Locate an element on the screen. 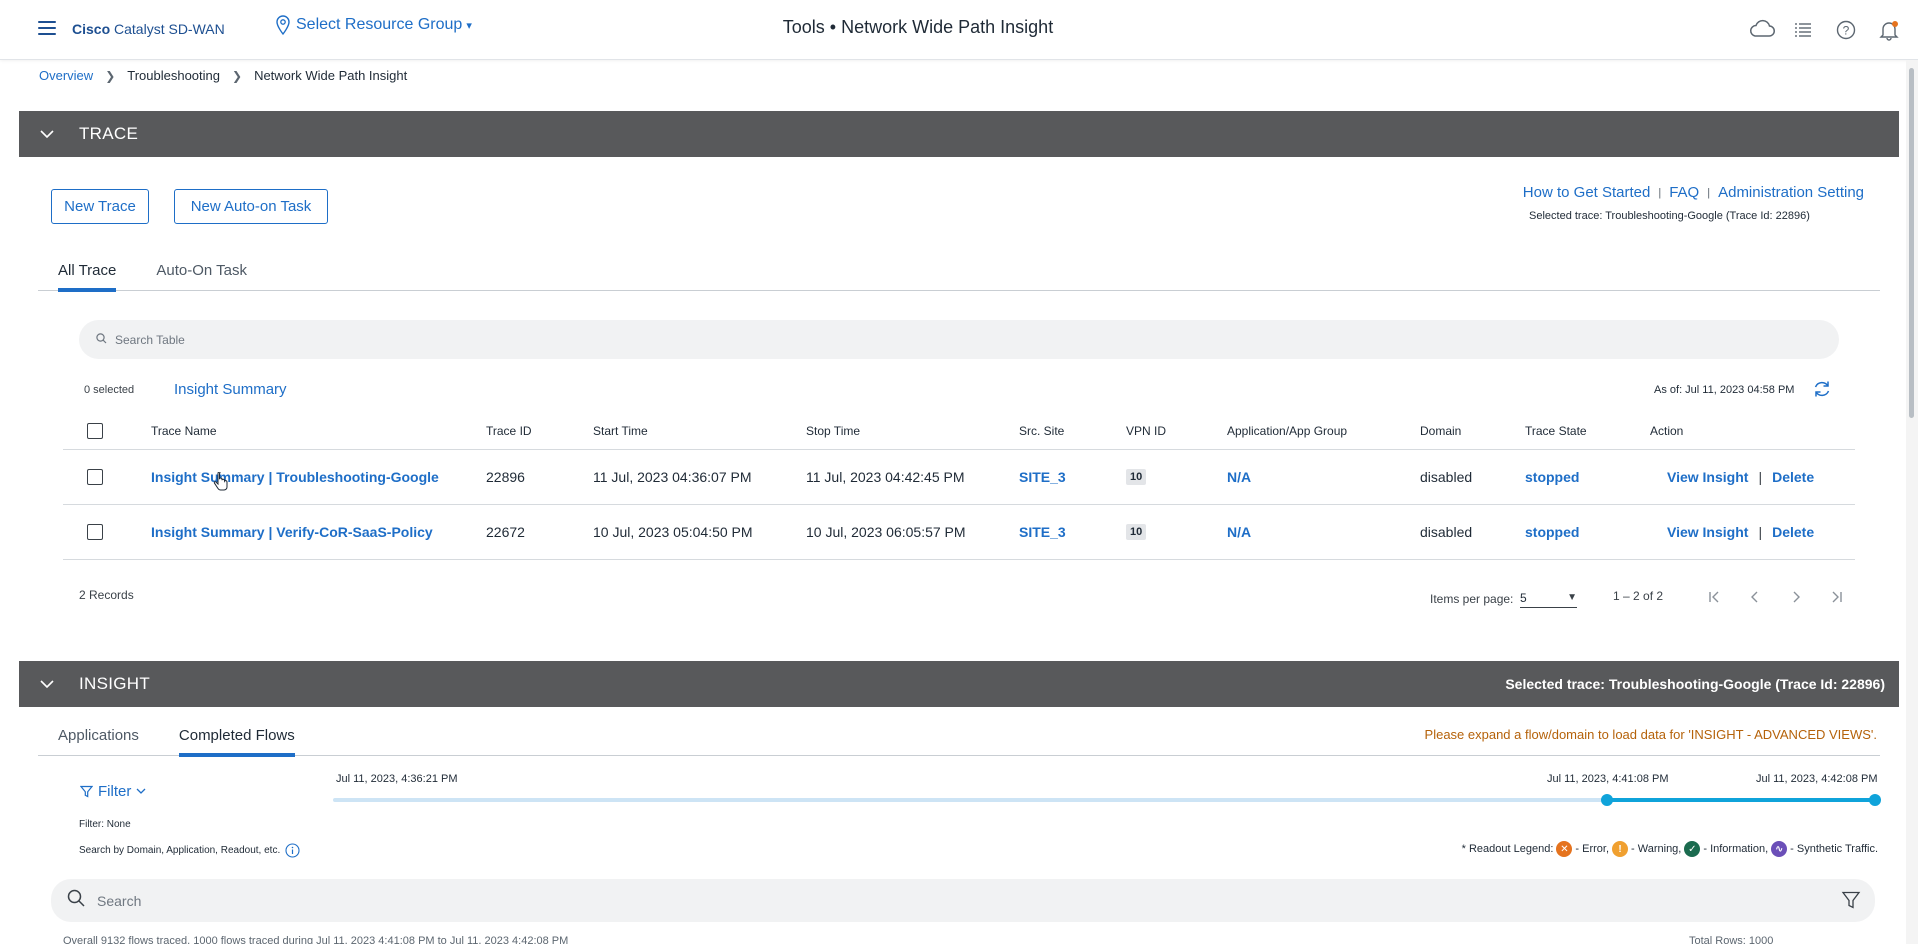 The width and height of the screenshot is (1918, 944). trace-name-link: Troubleshooting-Google is located at coordinates (357, 477).